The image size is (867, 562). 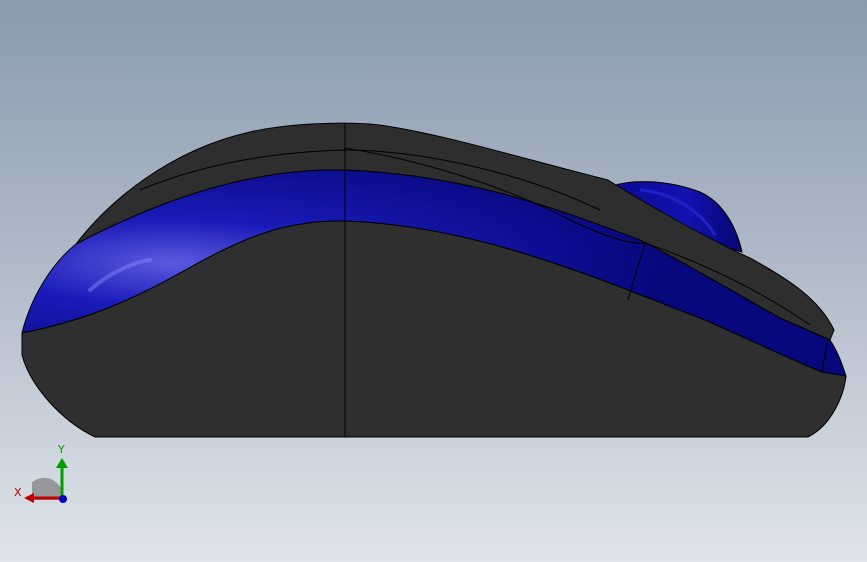 I want to click on z-axis-dot, so click(x=63, y=499).